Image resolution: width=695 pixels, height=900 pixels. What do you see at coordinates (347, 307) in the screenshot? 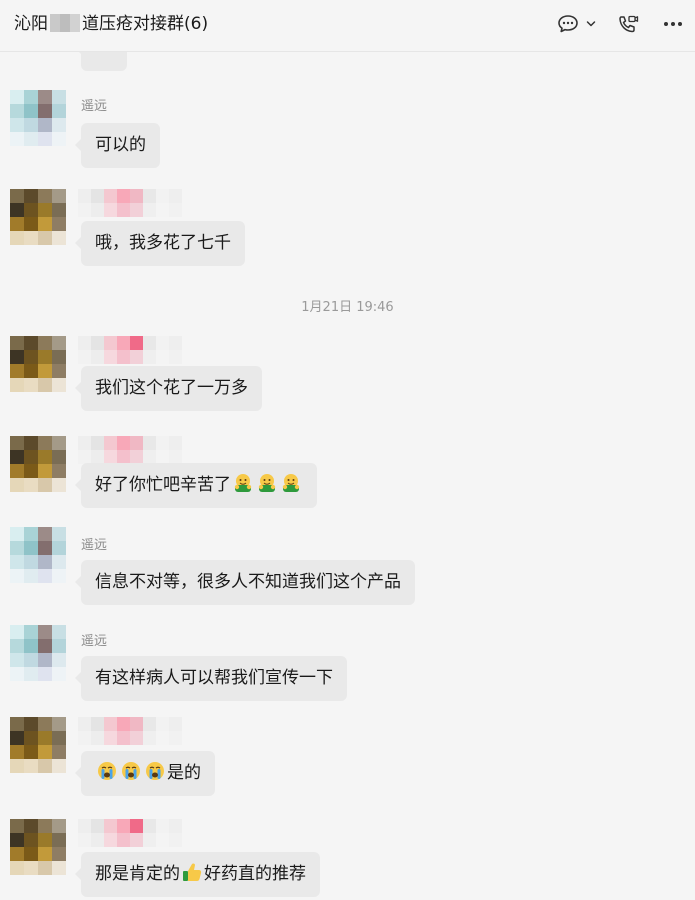
I see `timestamp: 1月21日 19:46` at bounding box center [347, 307].